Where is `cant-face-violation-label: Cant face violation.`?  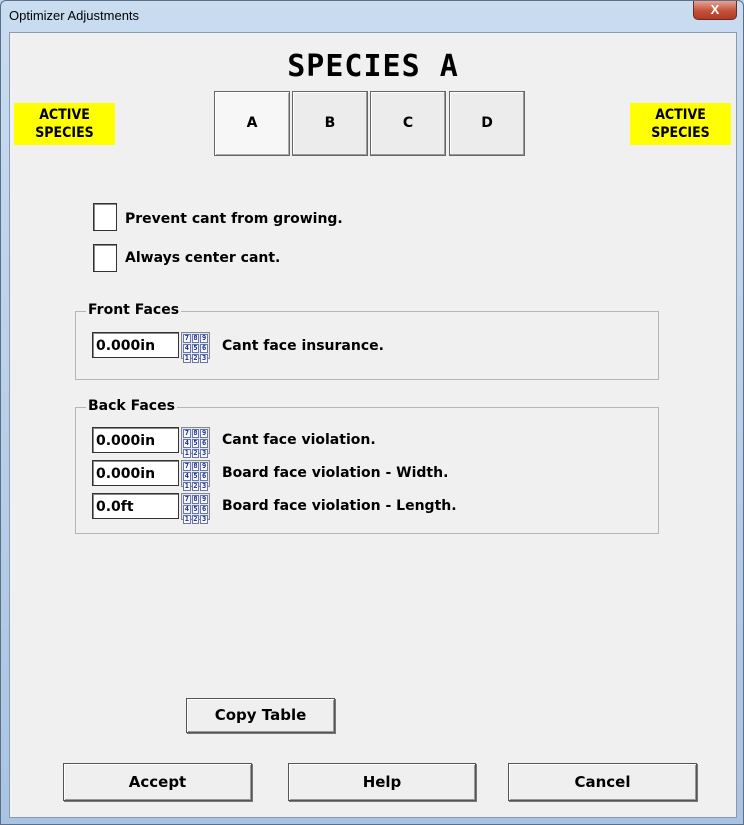 cant-face-violation-label: Cant face violation. is located at coordinates (299, 440).